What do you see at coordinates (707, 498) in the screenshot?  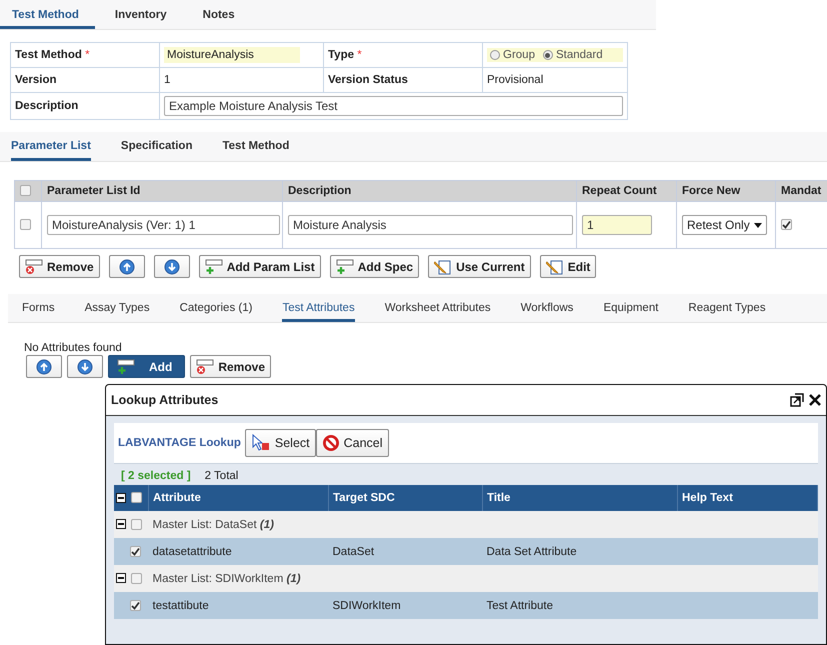 I see `column-header: Help Text` at bounding box center [707, 498].